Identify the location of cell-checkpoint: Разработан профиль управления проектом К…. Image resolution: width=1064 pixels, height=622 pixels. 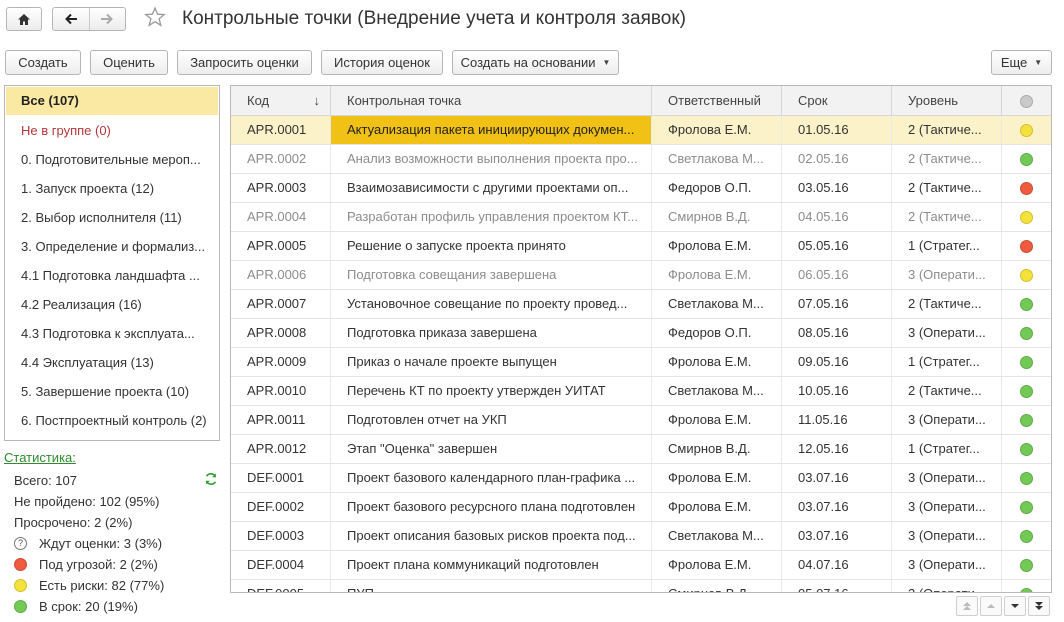
(491, 217).